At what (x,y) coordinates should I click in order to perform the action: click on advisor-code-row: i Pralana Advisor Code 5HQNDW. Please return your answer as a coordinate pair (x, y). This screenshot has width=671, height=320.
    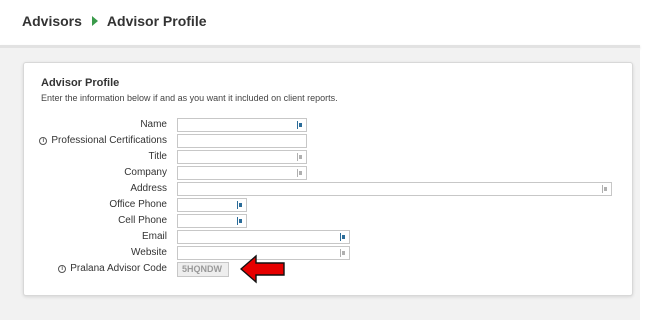
    Looking at the image, I should click on (328, 269).